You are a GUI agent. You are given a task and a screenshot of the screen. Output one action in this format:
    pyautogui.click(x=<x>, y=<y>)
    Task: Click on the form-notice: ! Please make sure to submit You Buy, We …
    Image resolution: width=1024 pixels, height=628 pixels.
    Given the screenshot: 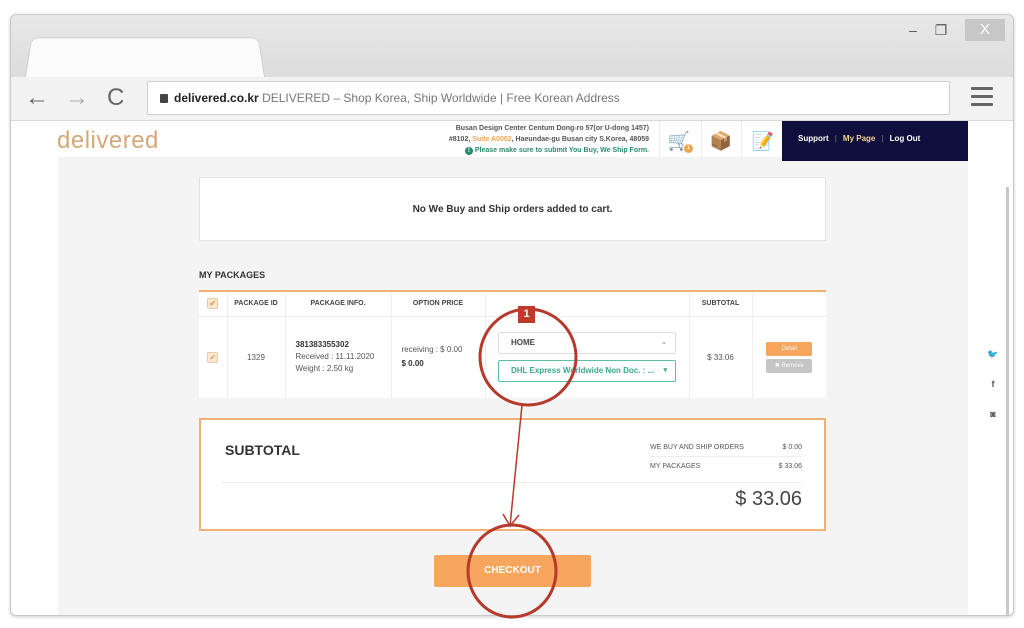 What is the action you would take?
    pyautogui.click(x=529, y=150)
    